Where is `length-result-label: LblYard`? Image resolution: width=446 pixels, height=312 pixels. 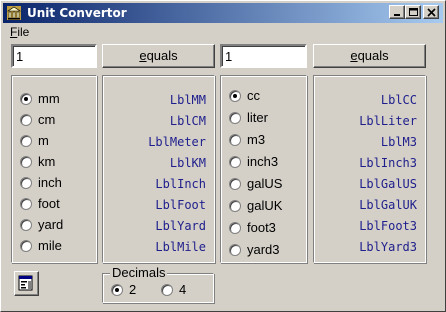
length-result-label: LblYard is located at coordinates (180, 226).